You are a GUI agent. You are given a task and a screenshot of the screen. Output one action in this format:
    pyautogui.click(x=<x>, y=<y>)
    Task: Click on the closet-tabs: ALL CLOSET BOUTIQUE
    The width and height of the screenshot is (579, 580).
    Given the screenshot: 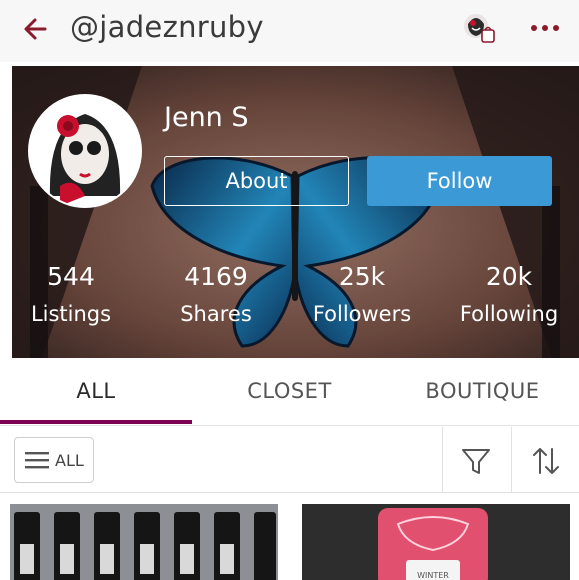 What is the action you would take?
    pyautogui.click(x=289, y=392)
    